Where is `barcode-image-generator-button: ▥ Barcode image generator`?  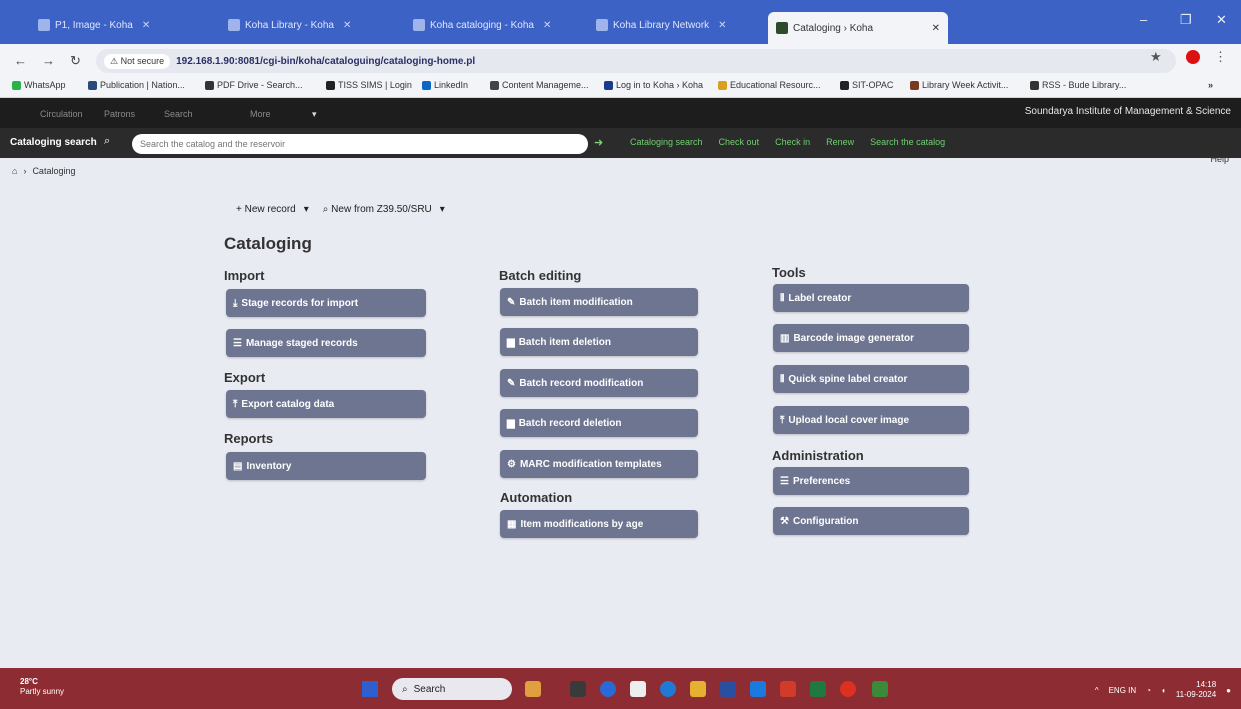
barcode-image-generator-button: ▥ Barcode image generator is located at coordinates (871, 338).